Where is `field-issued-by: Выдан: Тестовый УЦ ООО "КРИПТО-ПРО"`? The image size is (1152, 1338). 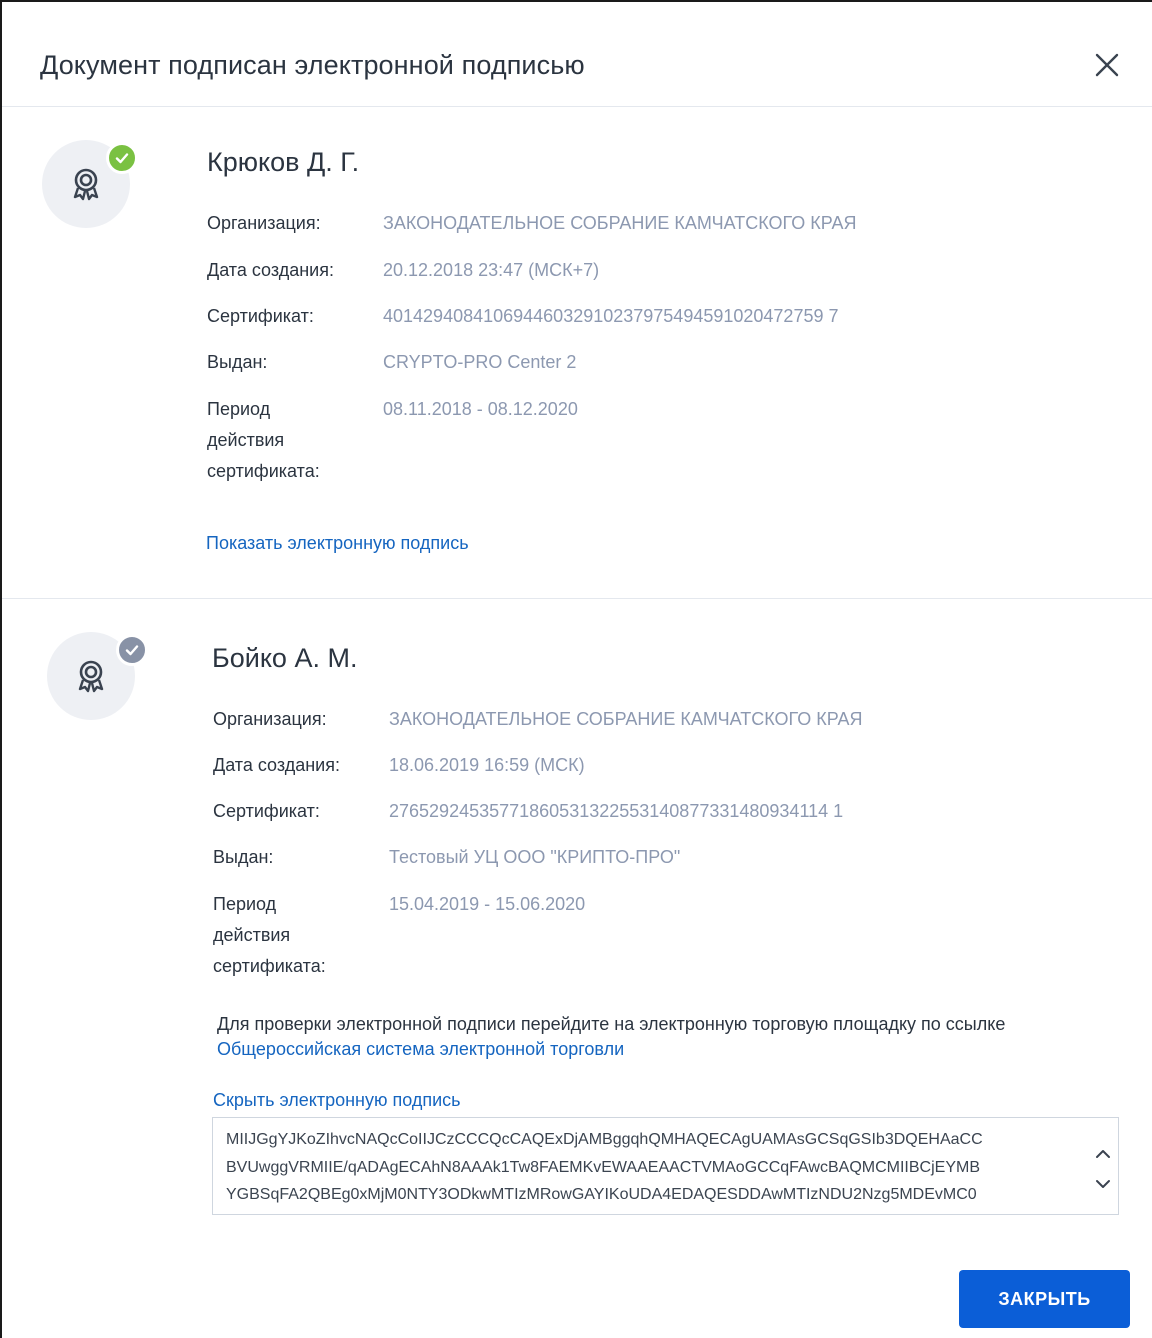 field-issued-by: Выдан: Тестовый УЦ ООО "КРИПТО-ПРО" is located at coordinates (663, 857).